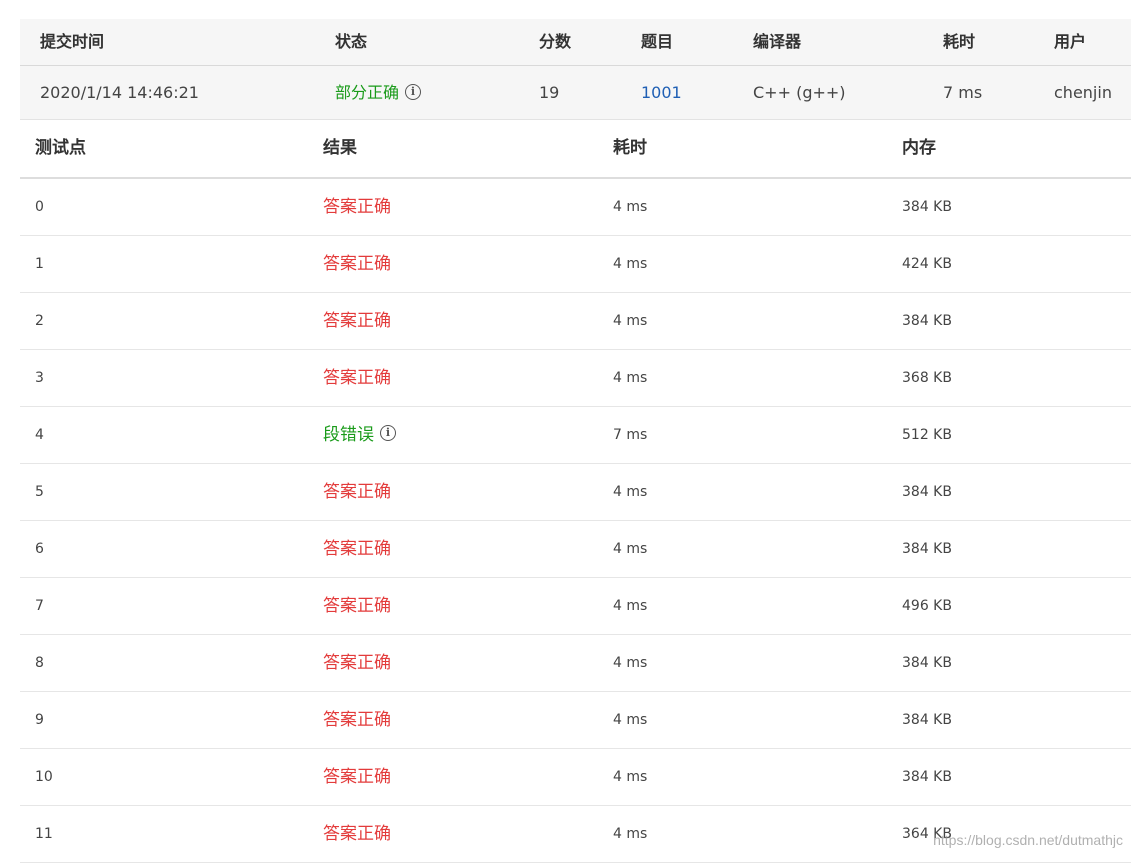 The height and width of the screenshot is (863, 1131). Describe the element at coordinates (1070, 41) in the screenshot. I see `header-user: 用户` at that location.